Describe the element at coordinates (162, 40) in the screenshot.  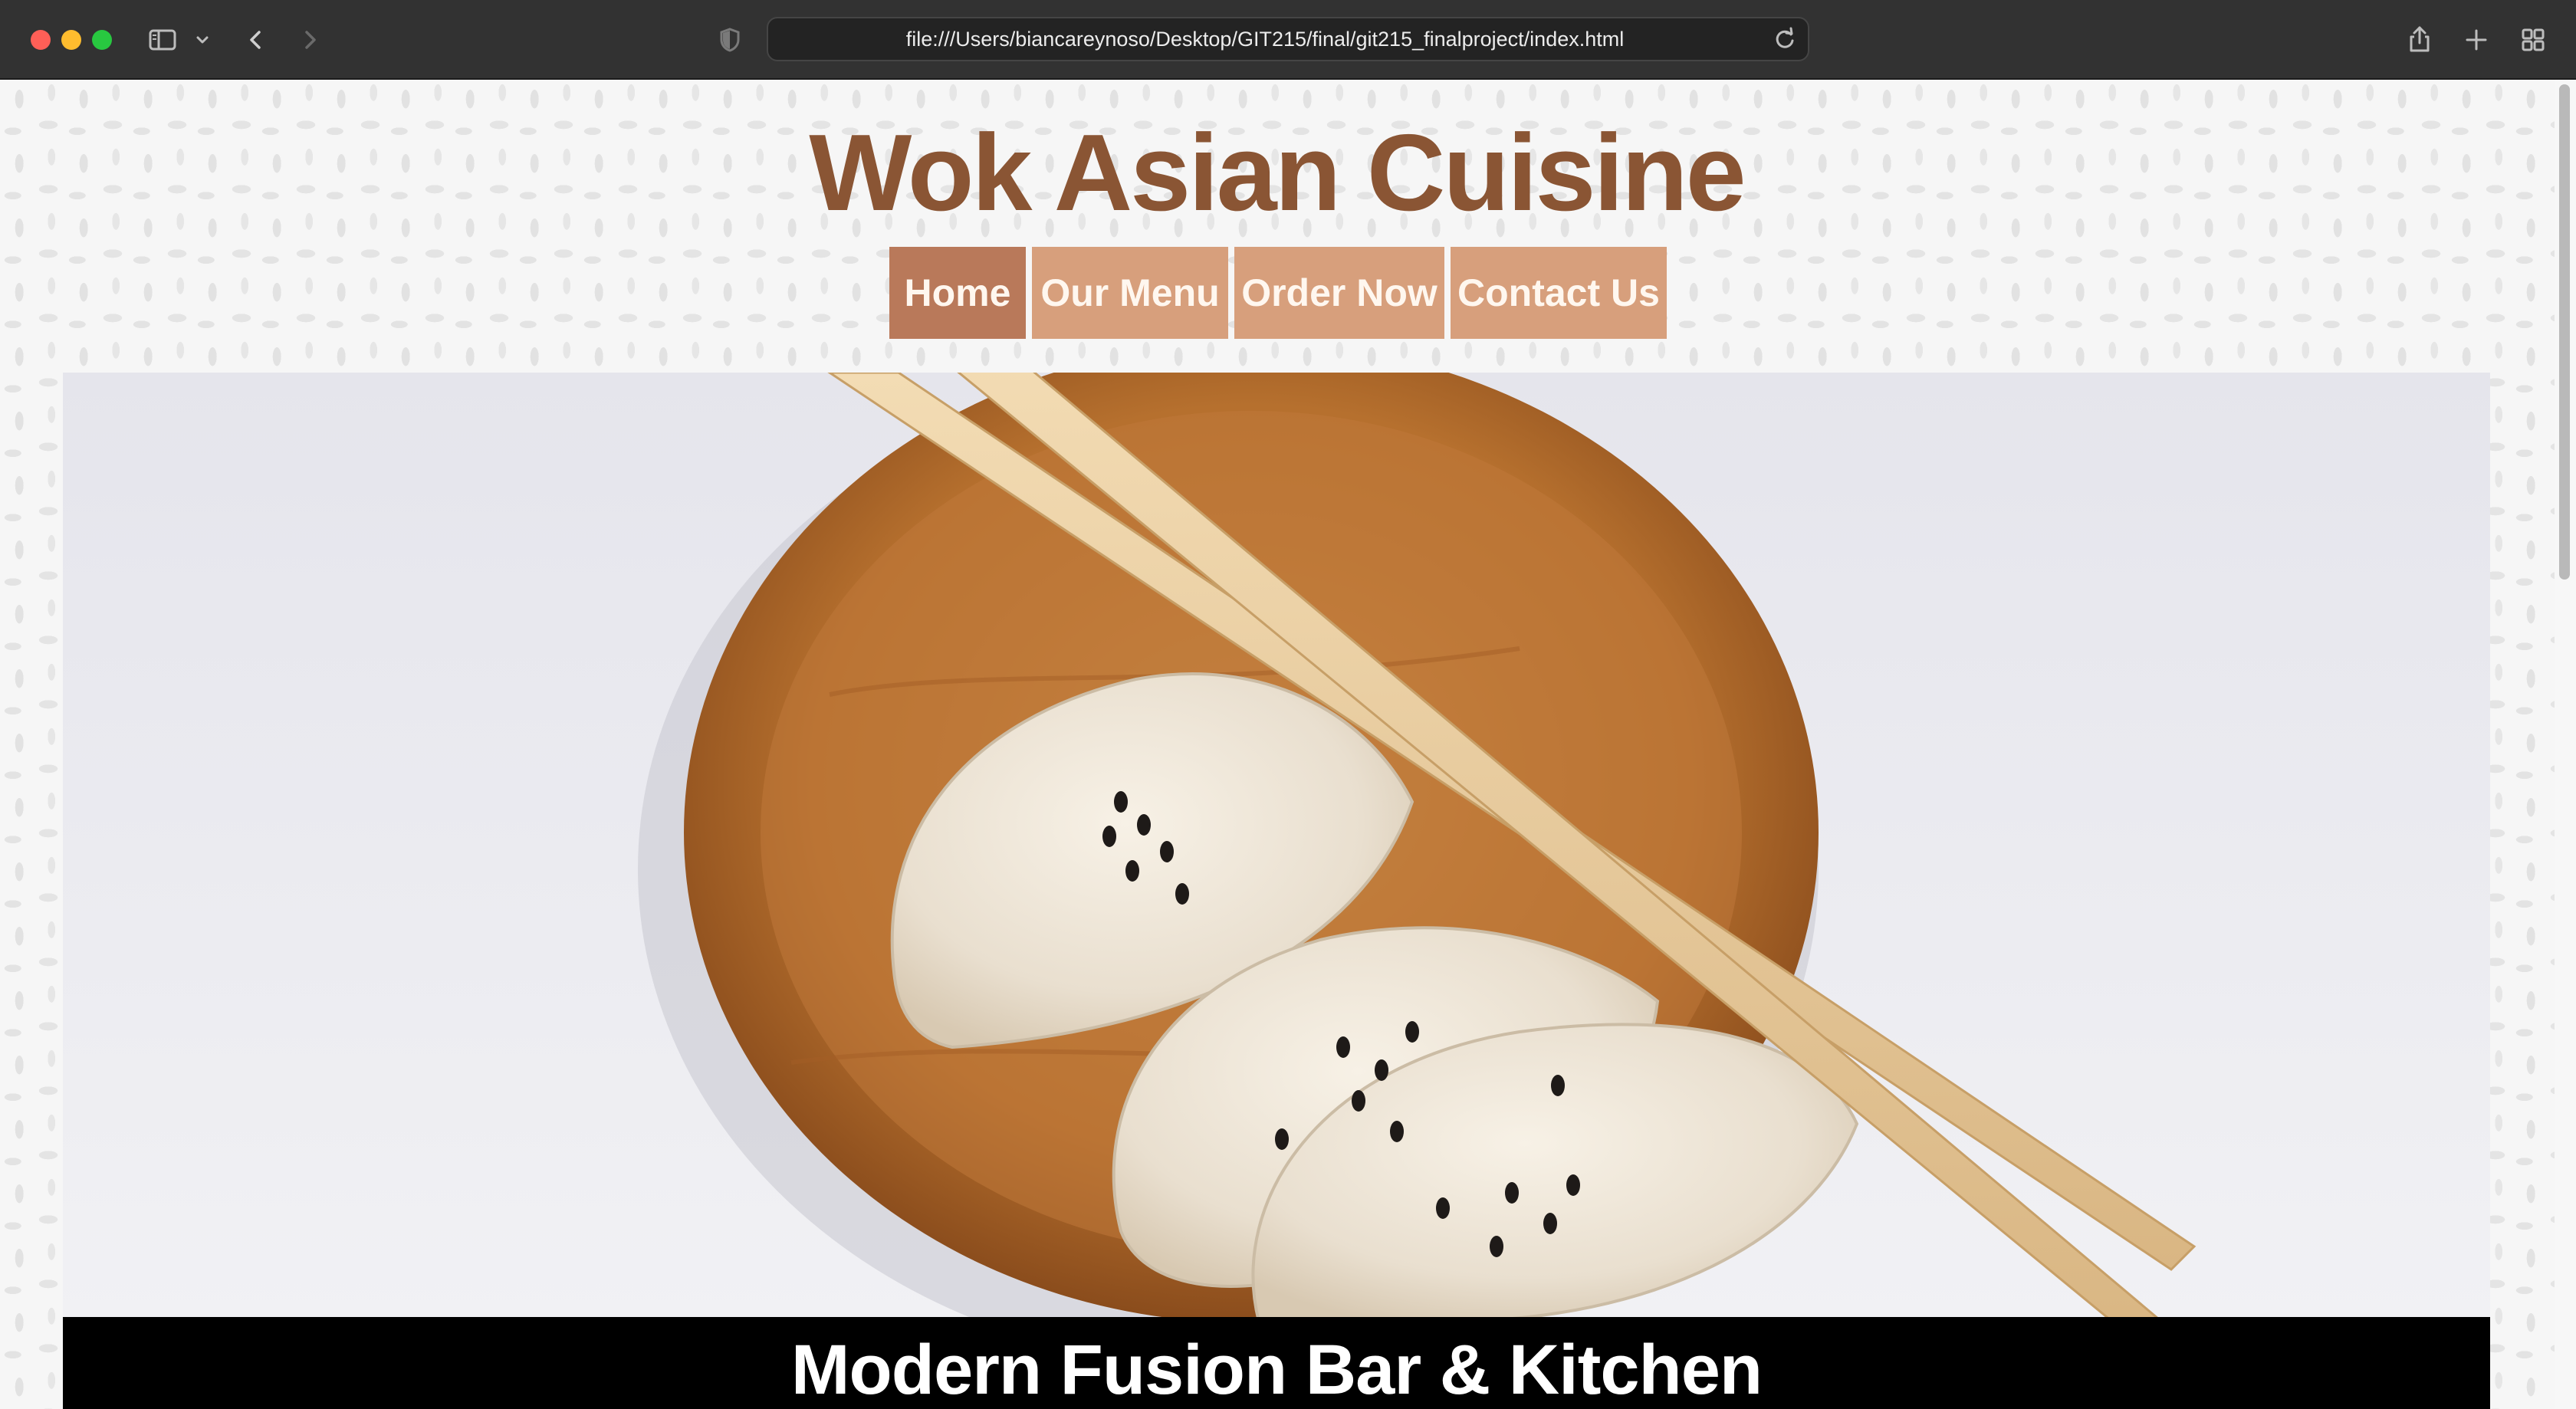
I see `sidebar-icon` at that location.